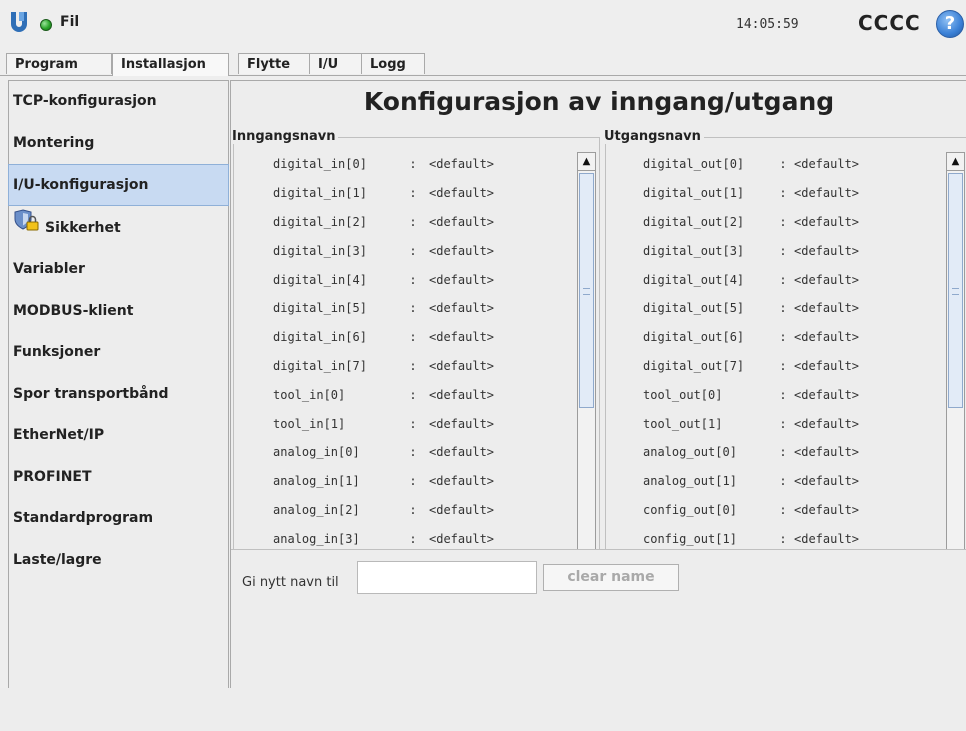 The height and width of the screenshot is (731, 966). What do you see at coordinates (950, 24) in the screenshot?
I see `help-button: ?` at bounding box center [950, 24].